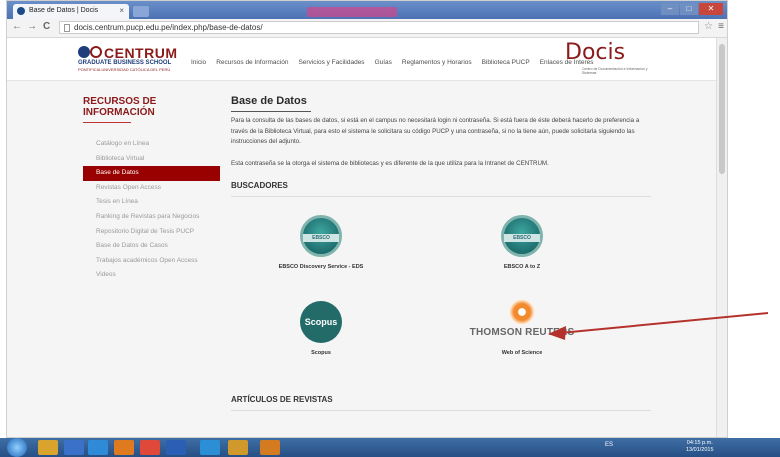 This screenshot has height=457, width=780. Describe the element at coordinates (125, 63) in the screenshot. I see `logo-subtitle: GRADUATE BUSINESS SCHOOL` at that location.